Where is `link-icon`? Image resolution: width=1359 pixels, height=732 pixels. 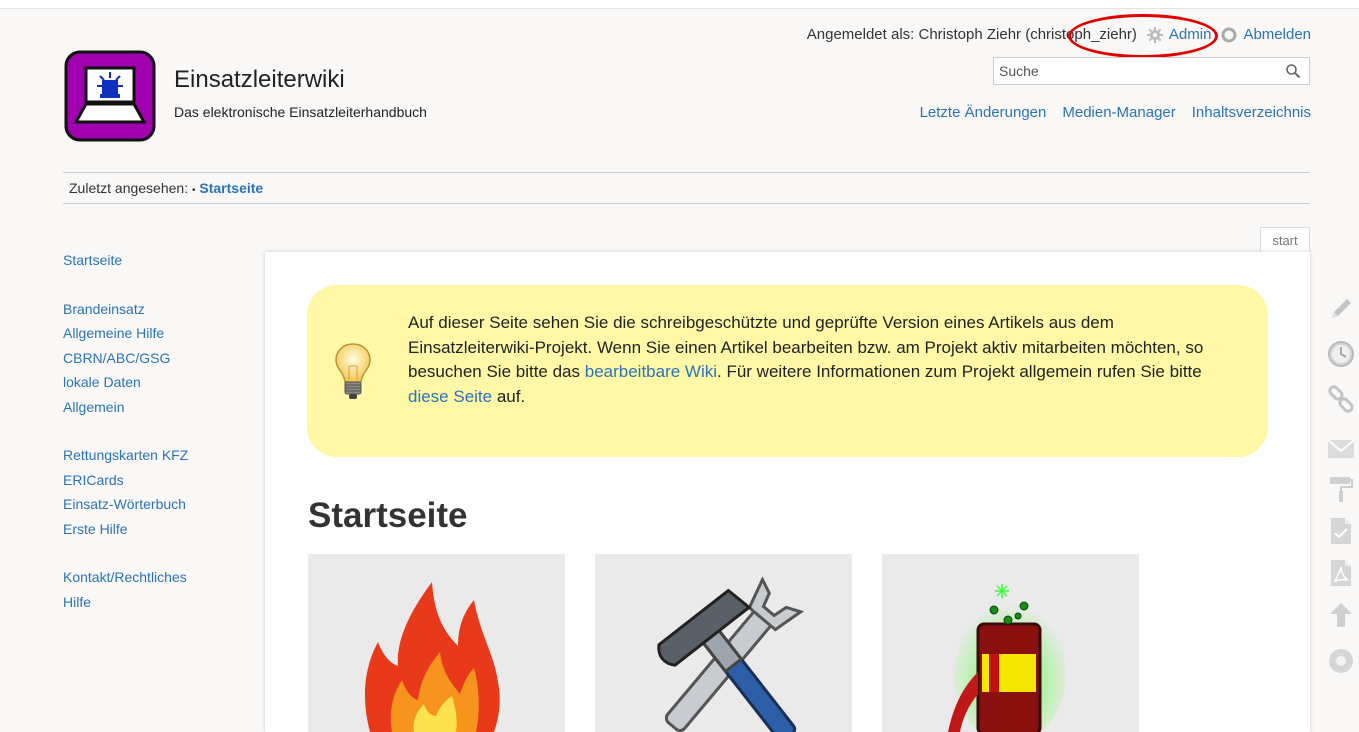
link-icon is located at coordinates (1340, 399).